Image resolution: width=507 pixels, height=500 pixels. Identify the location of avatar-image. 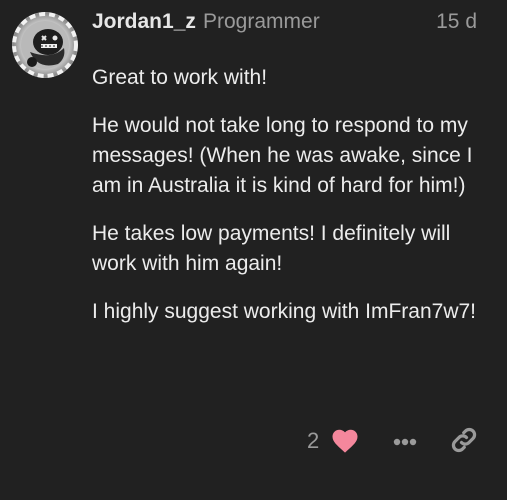
(45, 45).